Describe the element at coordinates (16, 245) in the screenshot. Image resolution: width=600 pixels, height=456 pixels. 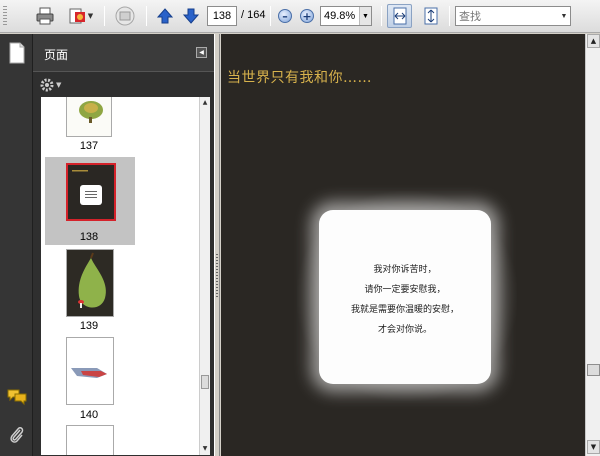
I see `navigation-strip` at that location.